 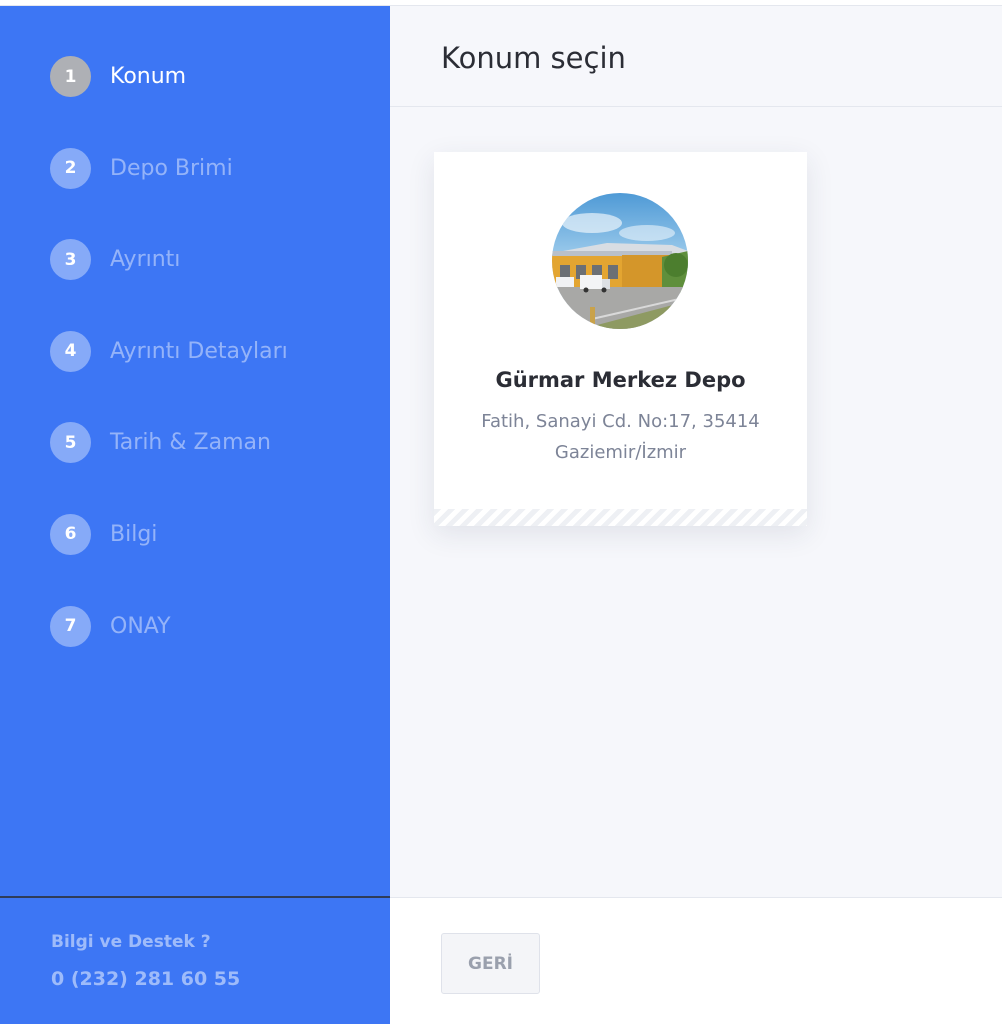 What do you see at coordinates (131, 942) in the screenshot?
I see `support-title: Bilgi ve Destek ?` at bounding box center [131, 942].